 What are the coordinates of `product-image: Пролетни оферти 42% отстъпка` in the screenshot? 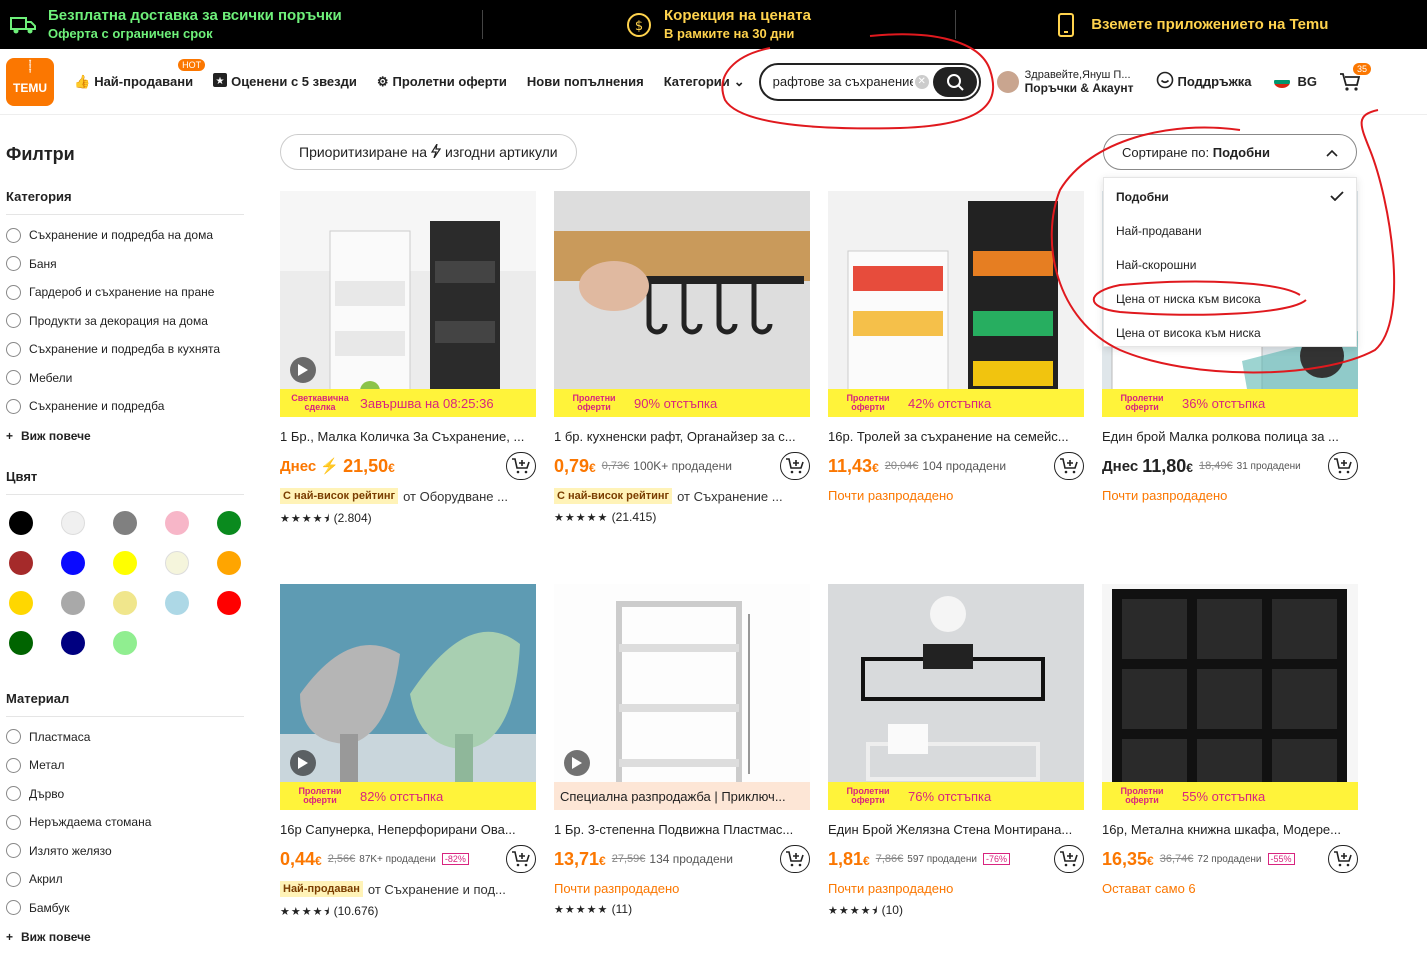 It's located at (956, 304).